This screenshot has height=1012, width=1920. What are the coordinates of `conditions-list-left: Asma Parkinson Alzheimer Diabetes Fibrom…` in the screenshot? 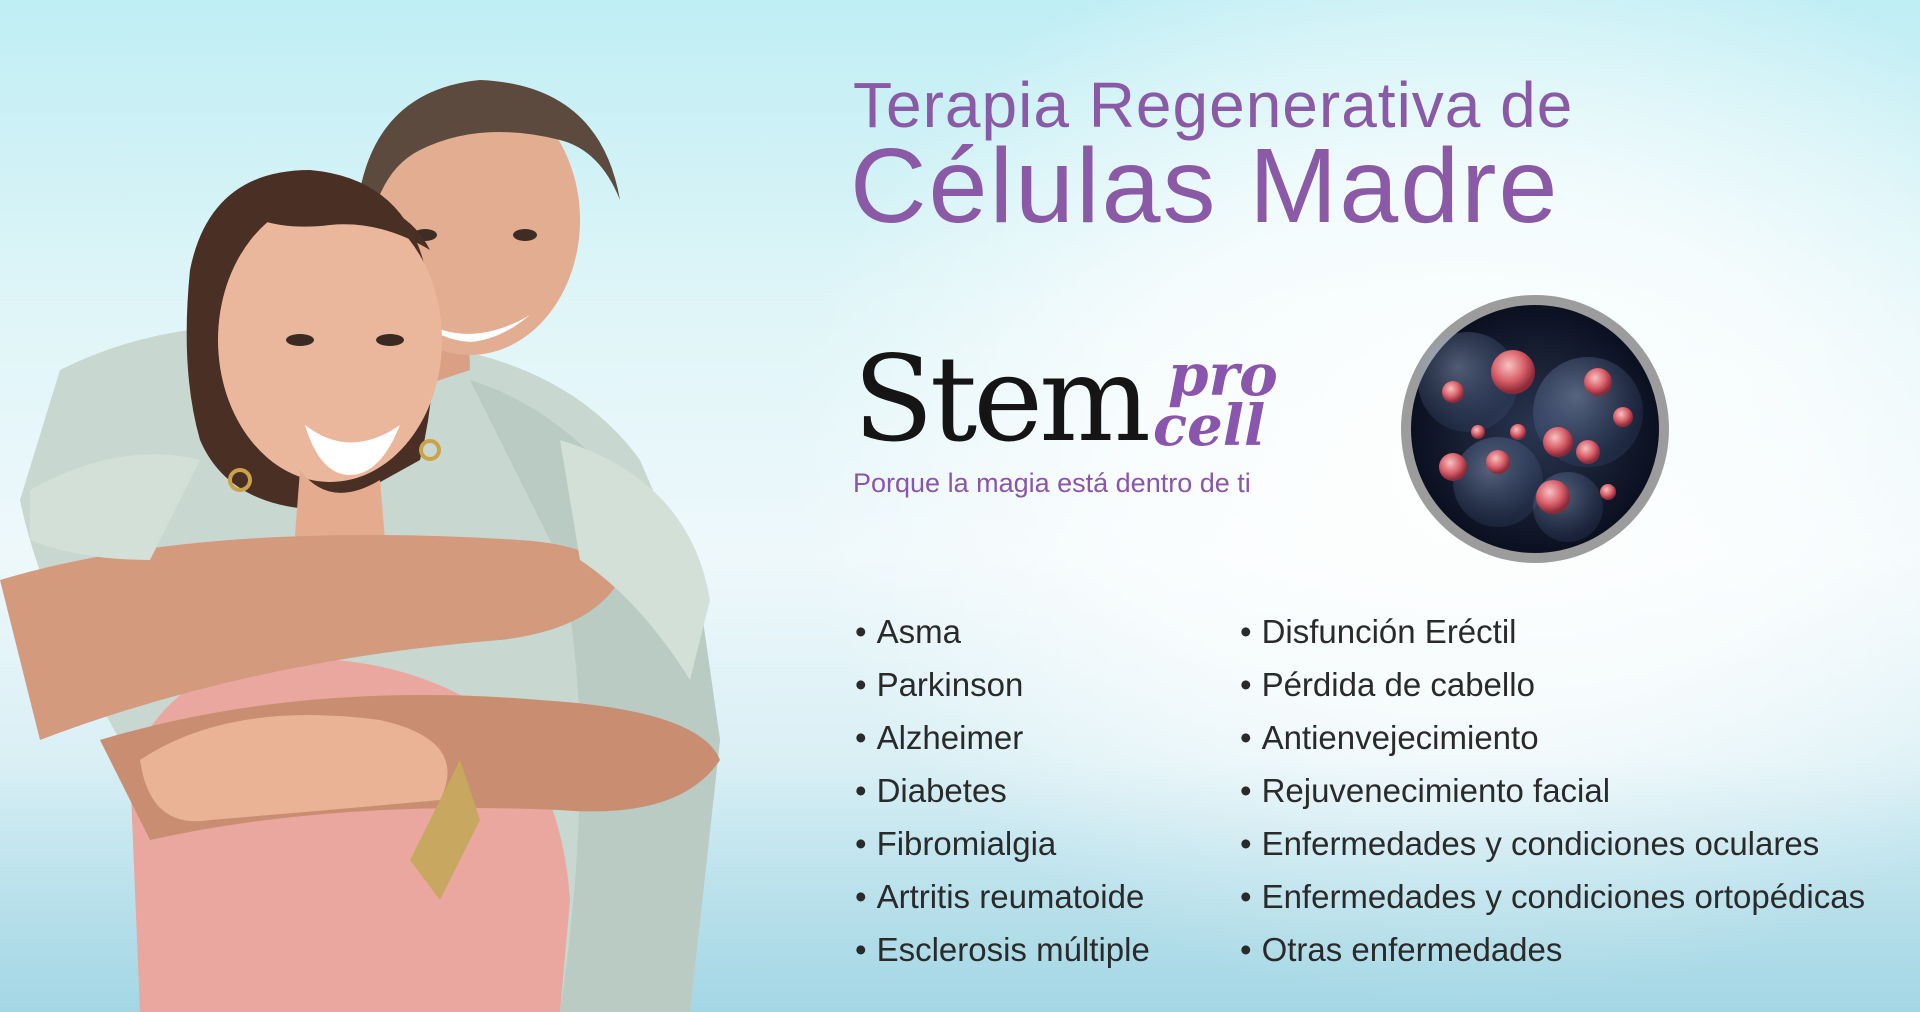 It's located at (1002, 790).